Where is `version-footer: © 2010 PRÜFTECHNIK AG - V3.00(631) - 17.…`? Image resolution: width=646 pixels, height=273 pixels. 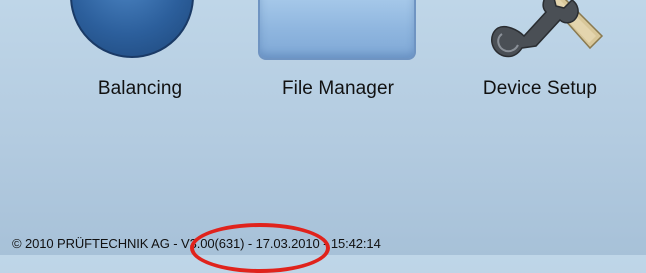 version-footer: © 2010 PRÜFTECHNIK AG - V3.00(631) - 17.… is located at coordinates (196, 243).